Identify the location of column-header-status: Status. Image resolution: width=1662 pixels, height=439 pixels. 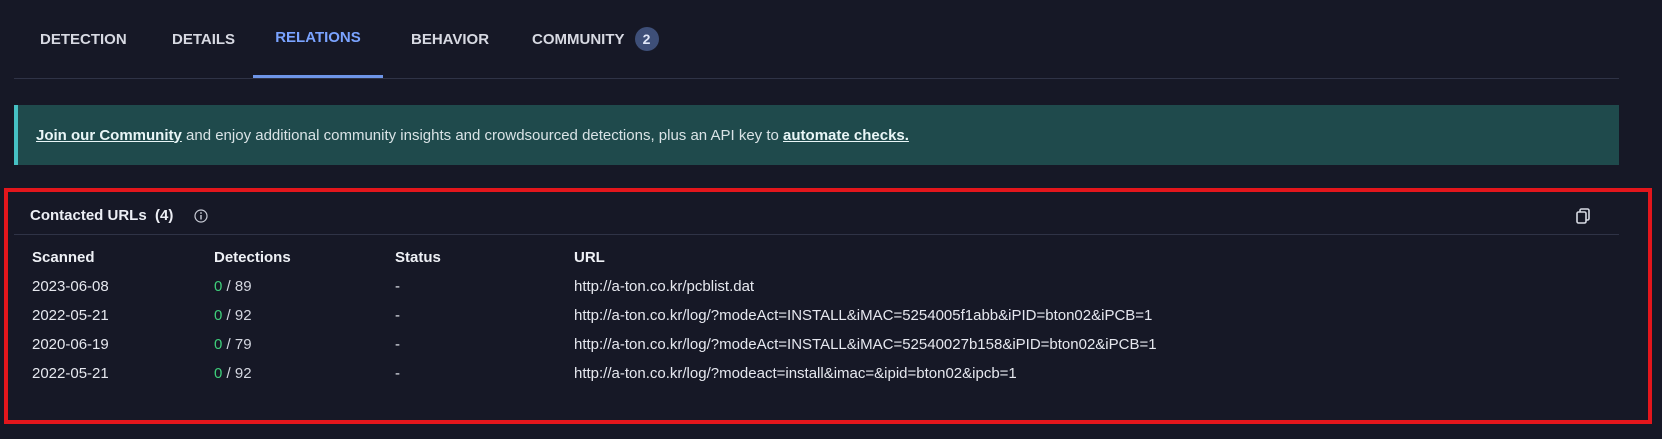
(418, 257).